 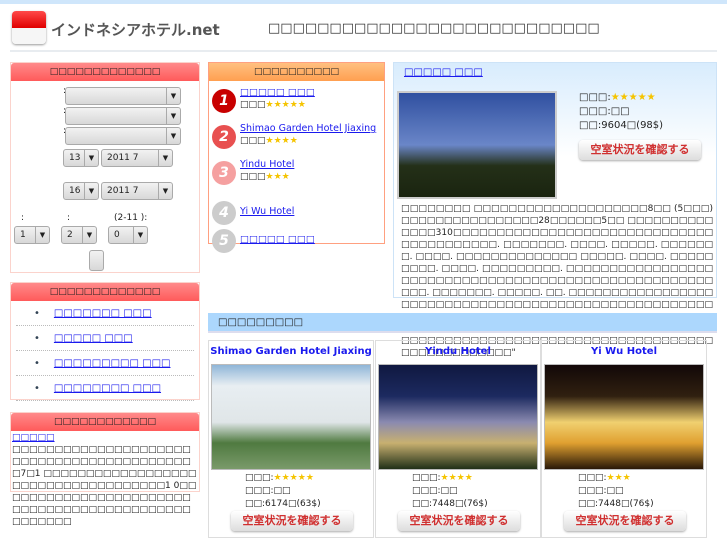 What do you see at coordinates (224, 213) in the screenshot?
I see `rank-badge-icon: 4` at bounding box center [224, 213].